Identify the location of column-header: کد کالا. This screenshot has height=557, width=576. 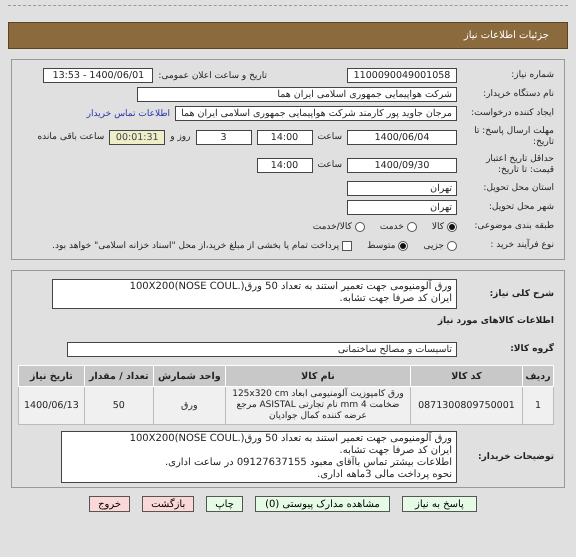
(466, 376).